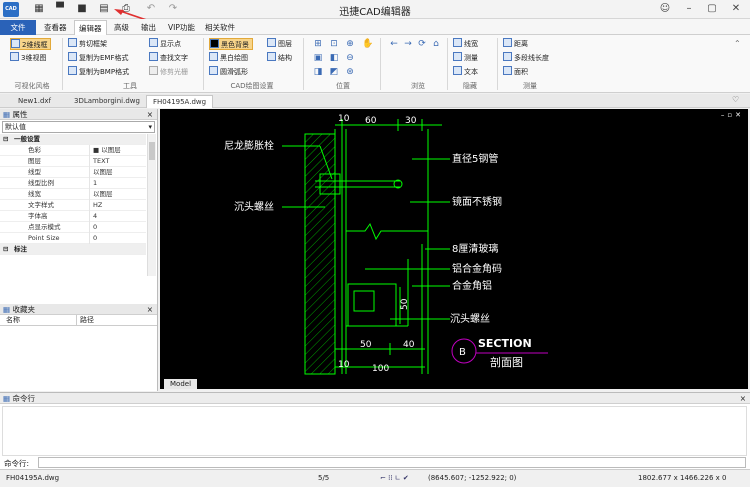  I want to click on menu-editor: 编辑器, so click(90, 27).